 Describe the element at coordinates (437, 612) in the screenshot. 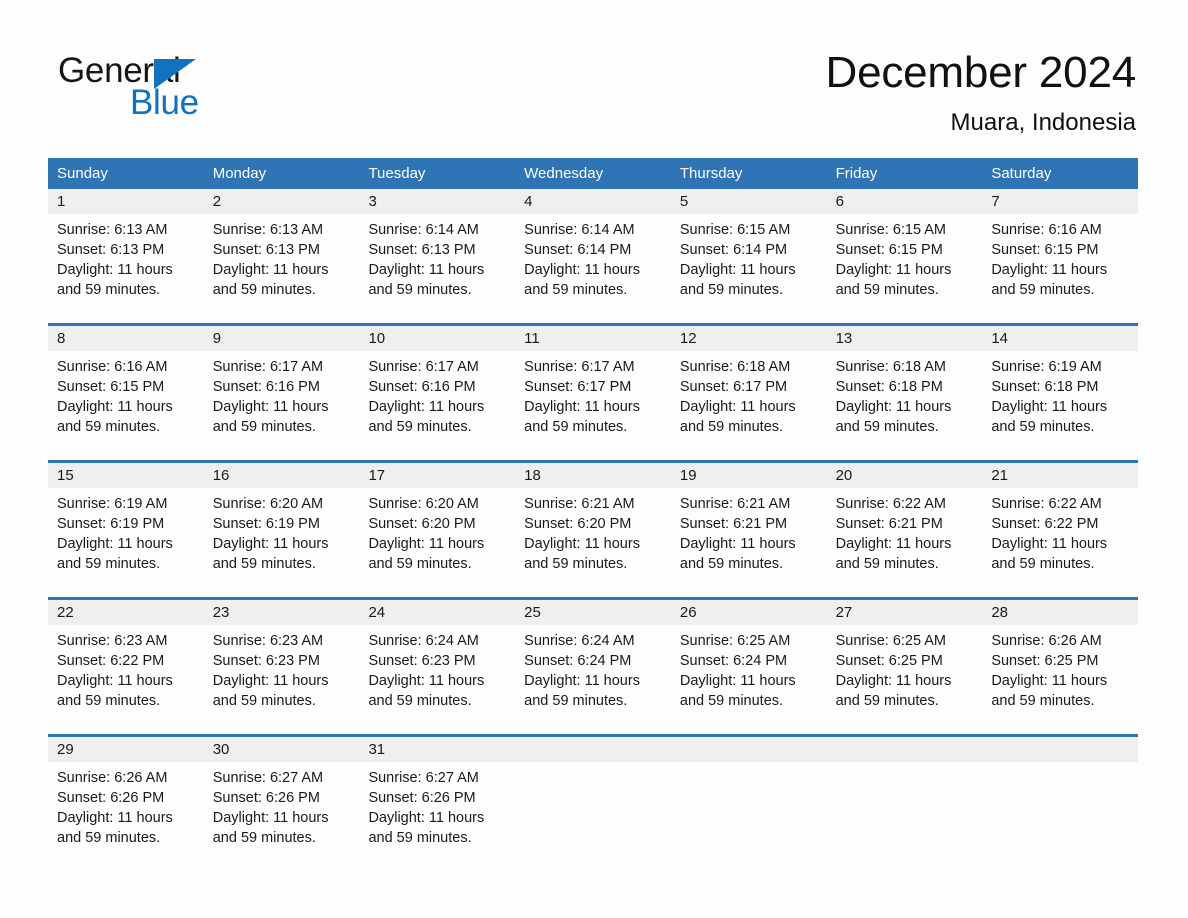

I see `day-number: 24` at that location.